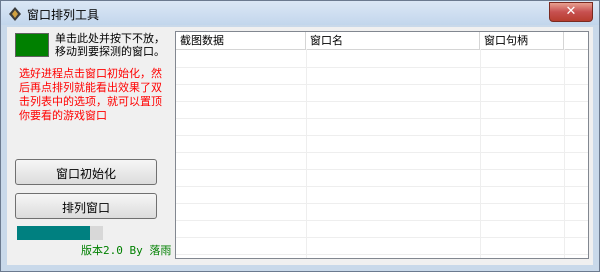 The image size is (600, 272). I want to click on init-window-button: 窗口初始化, so click(86, 172).